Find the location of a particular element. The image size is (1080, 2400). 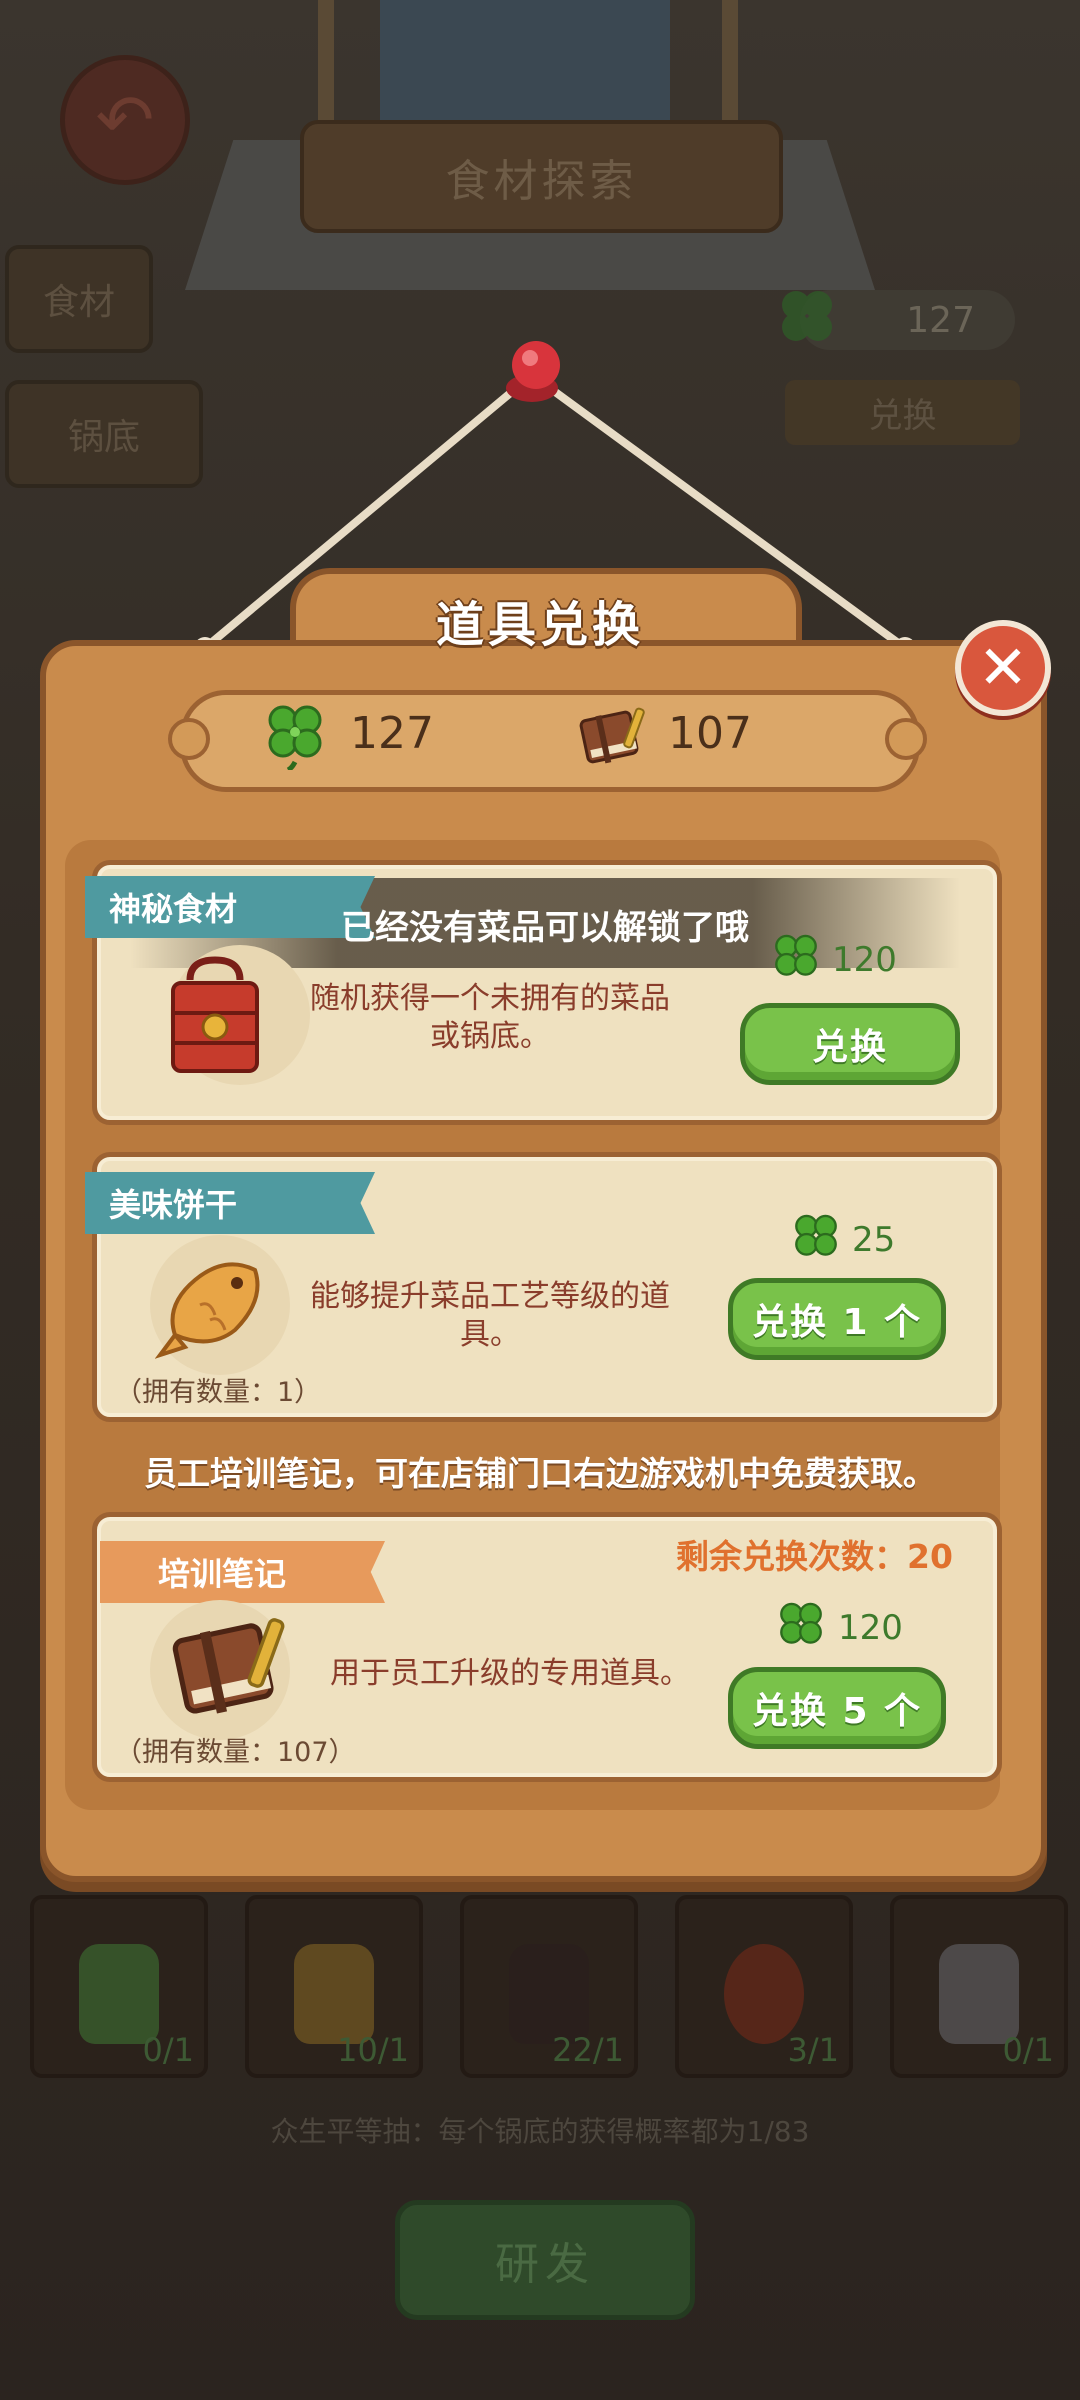

notebook-count: 107 is located at coordinates (710, 733).